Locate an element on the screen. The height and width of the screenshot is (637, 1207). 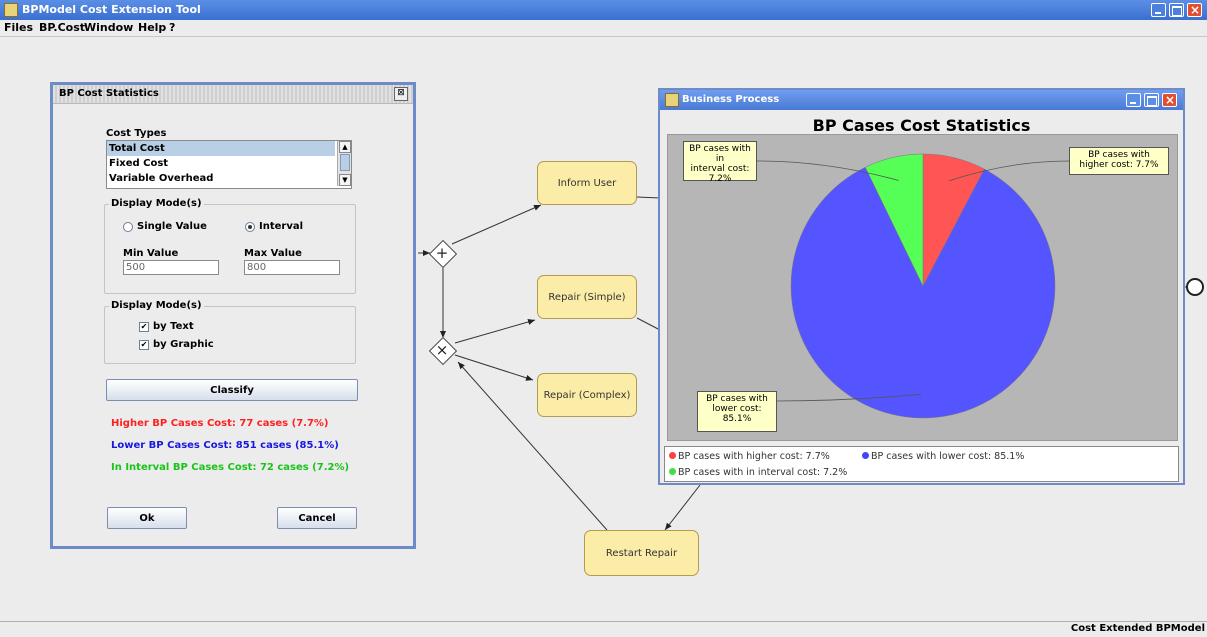
task-repair-simple: Repair (Simple) is located at coordinates (587, 297).